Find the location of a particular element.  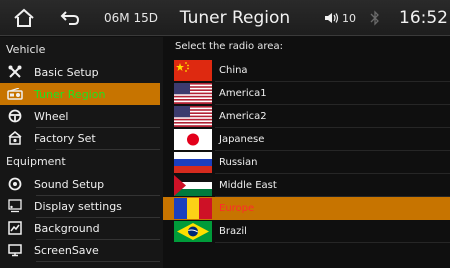

volume-level: 10 is located at coordinates (349, 18).